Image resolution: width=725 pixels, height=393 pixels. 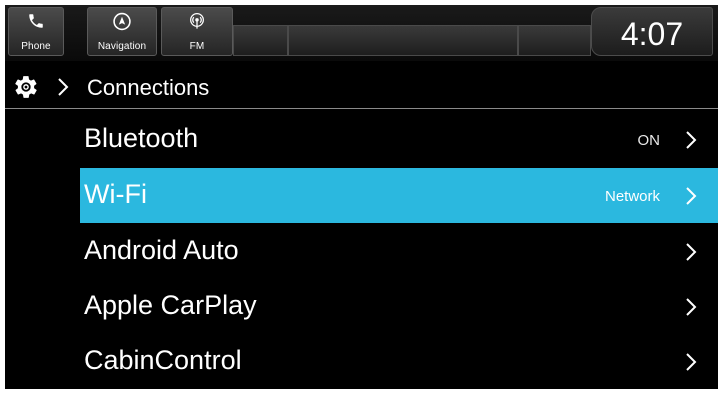 I want to click on gear-icon, so click(x=26, y=87).